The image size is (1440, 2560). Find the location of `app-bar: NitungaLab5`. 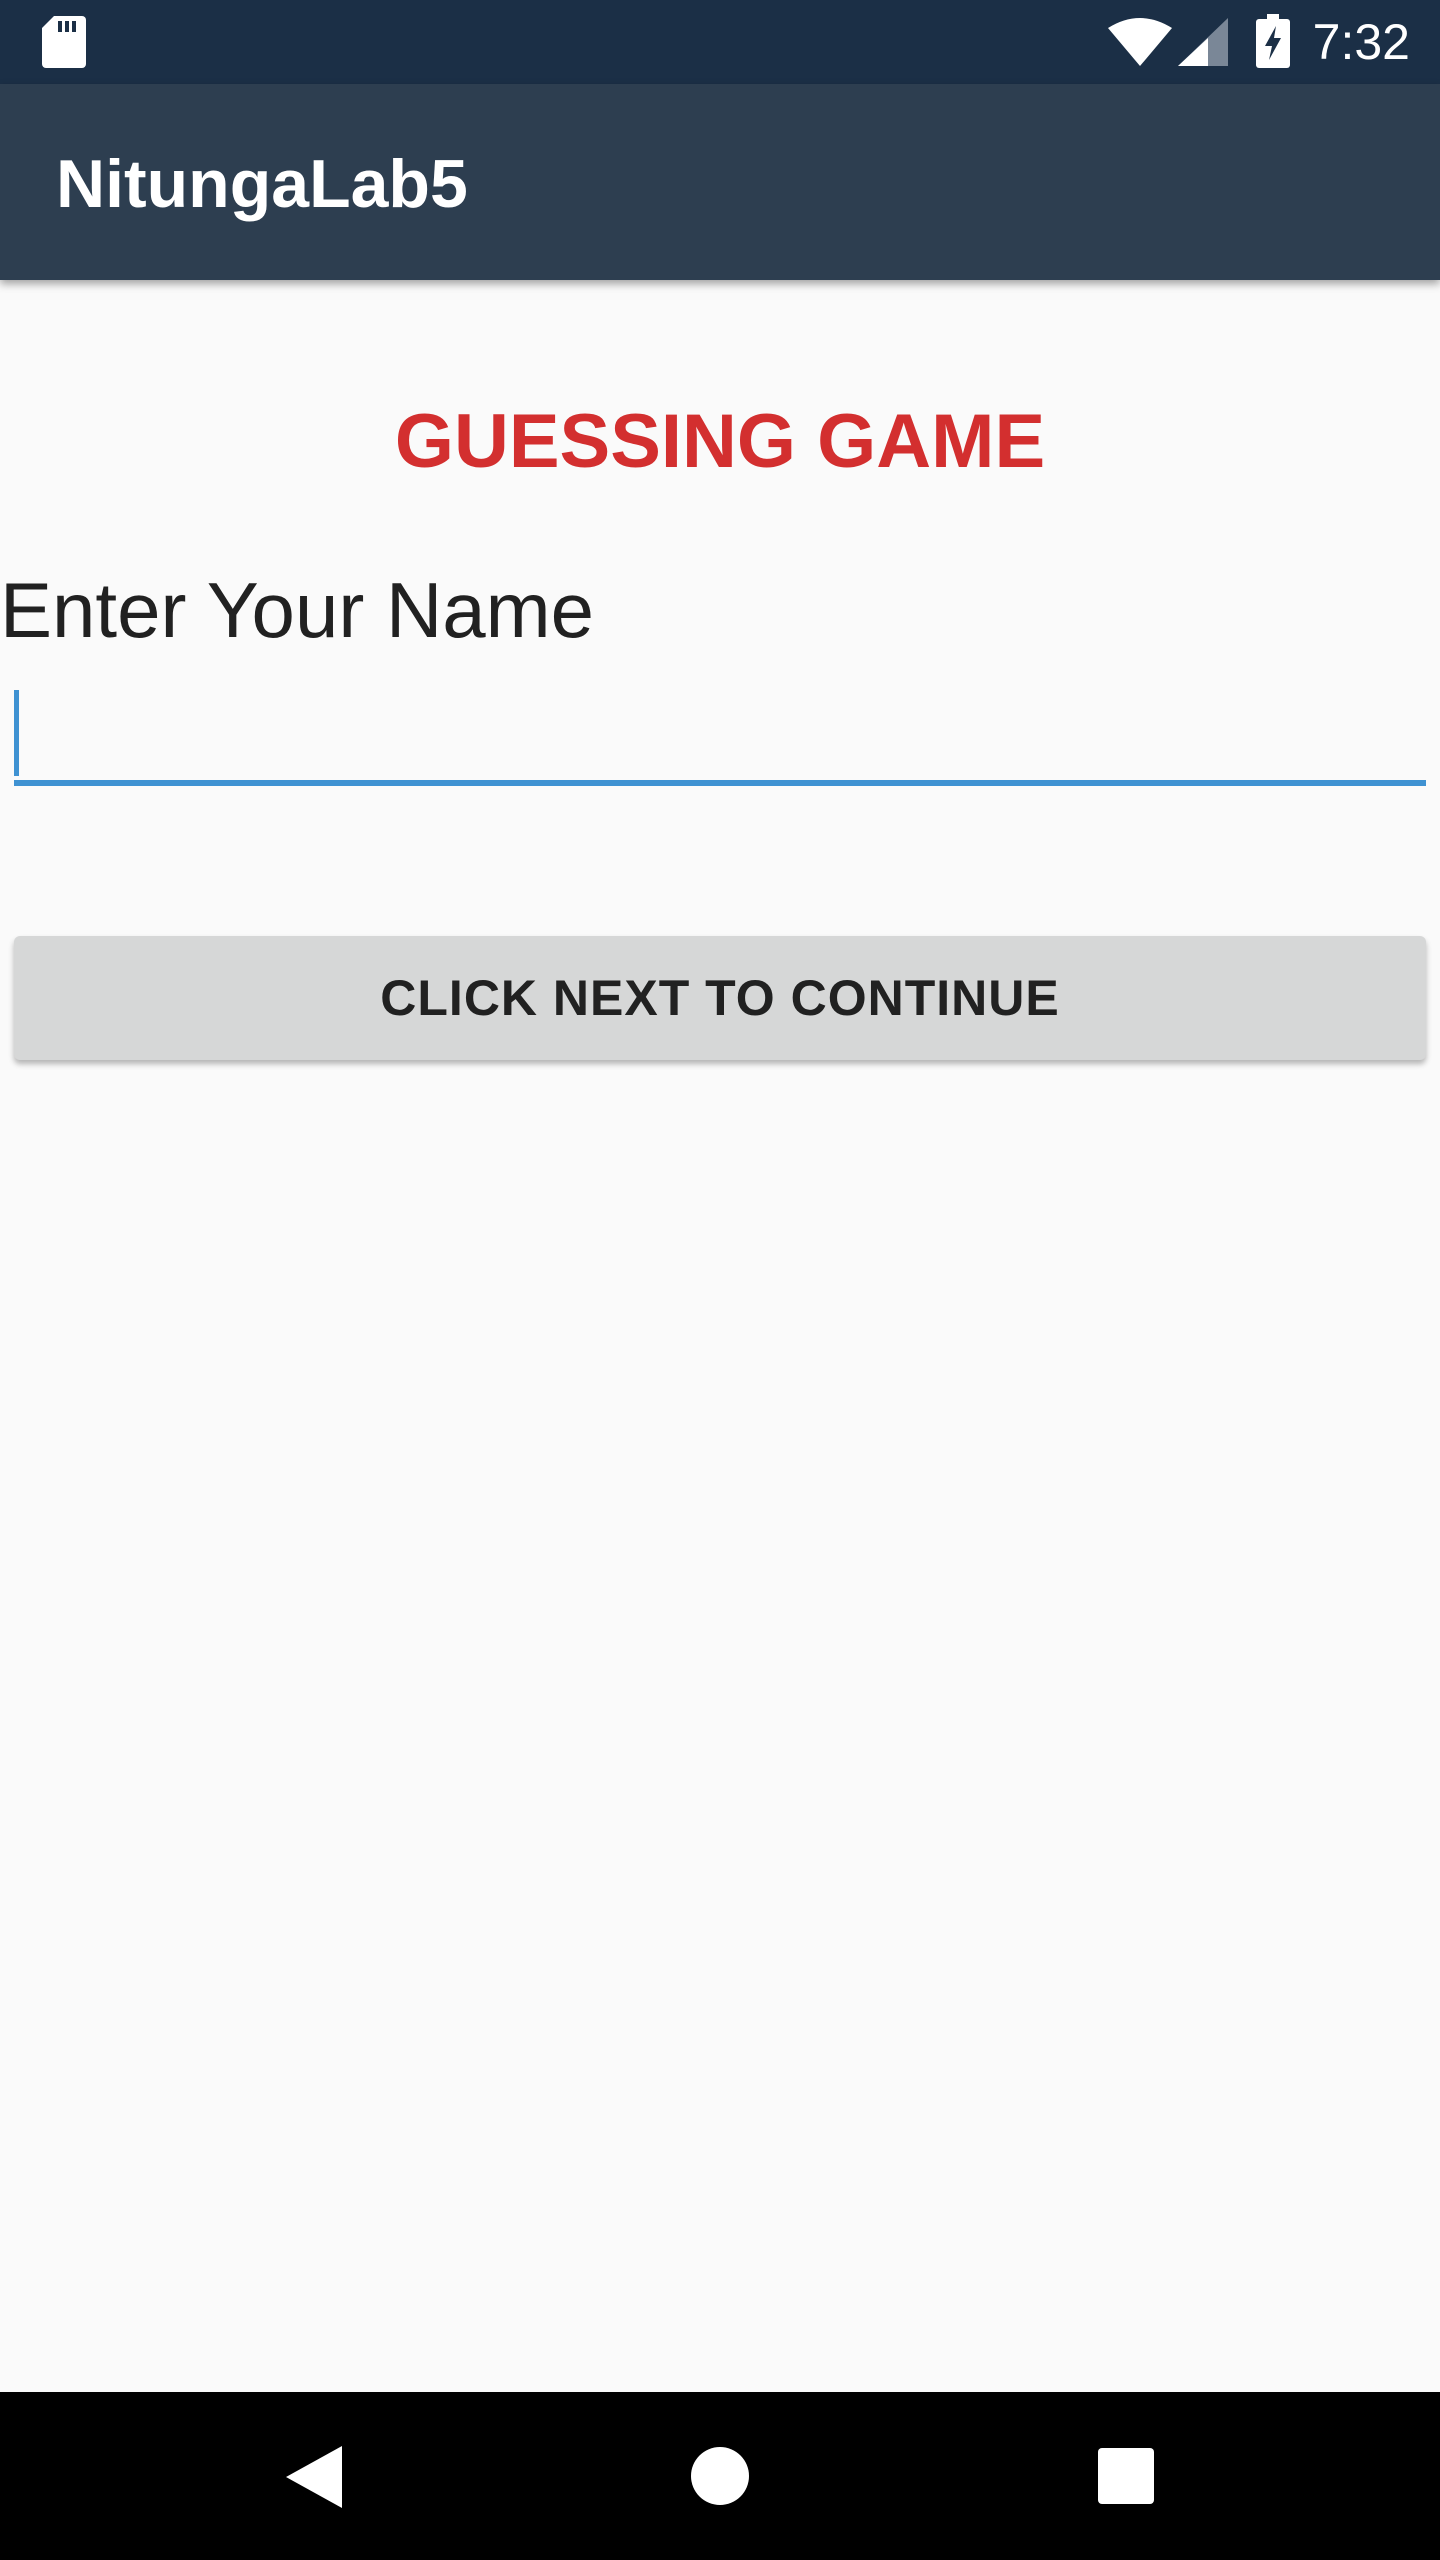

app-bar: NitungaLab5 is located at coordinates (720, 182).